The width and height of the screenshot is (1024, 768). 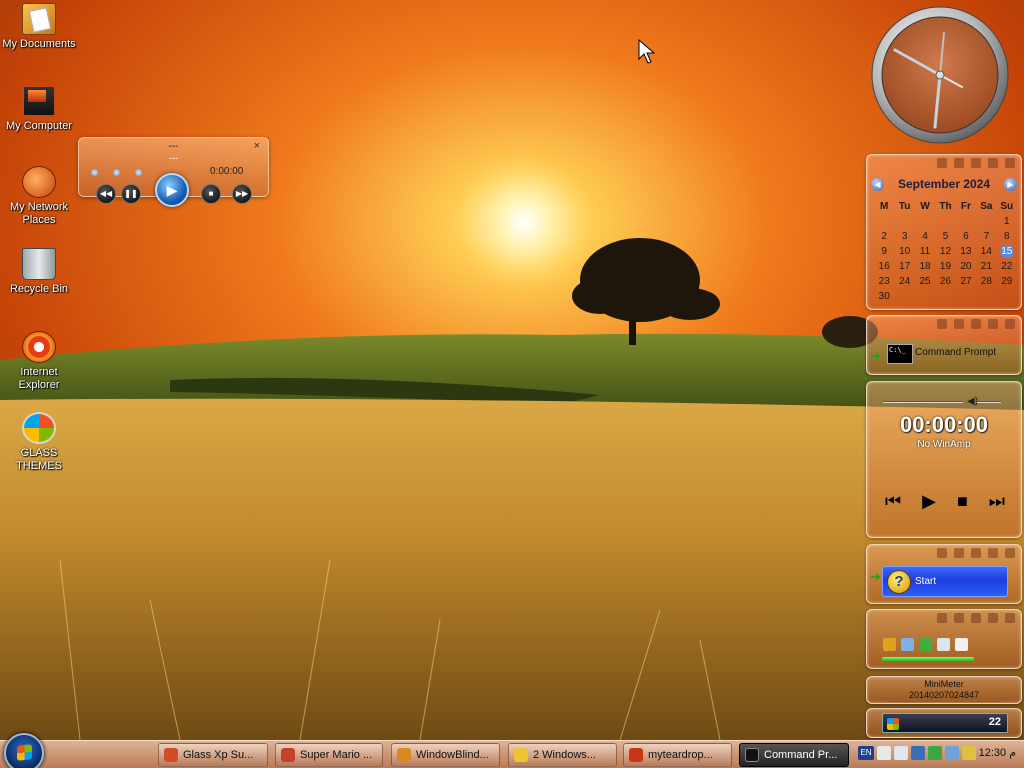 I want to click on calendar-day: 24, so click(x=904, y=281).